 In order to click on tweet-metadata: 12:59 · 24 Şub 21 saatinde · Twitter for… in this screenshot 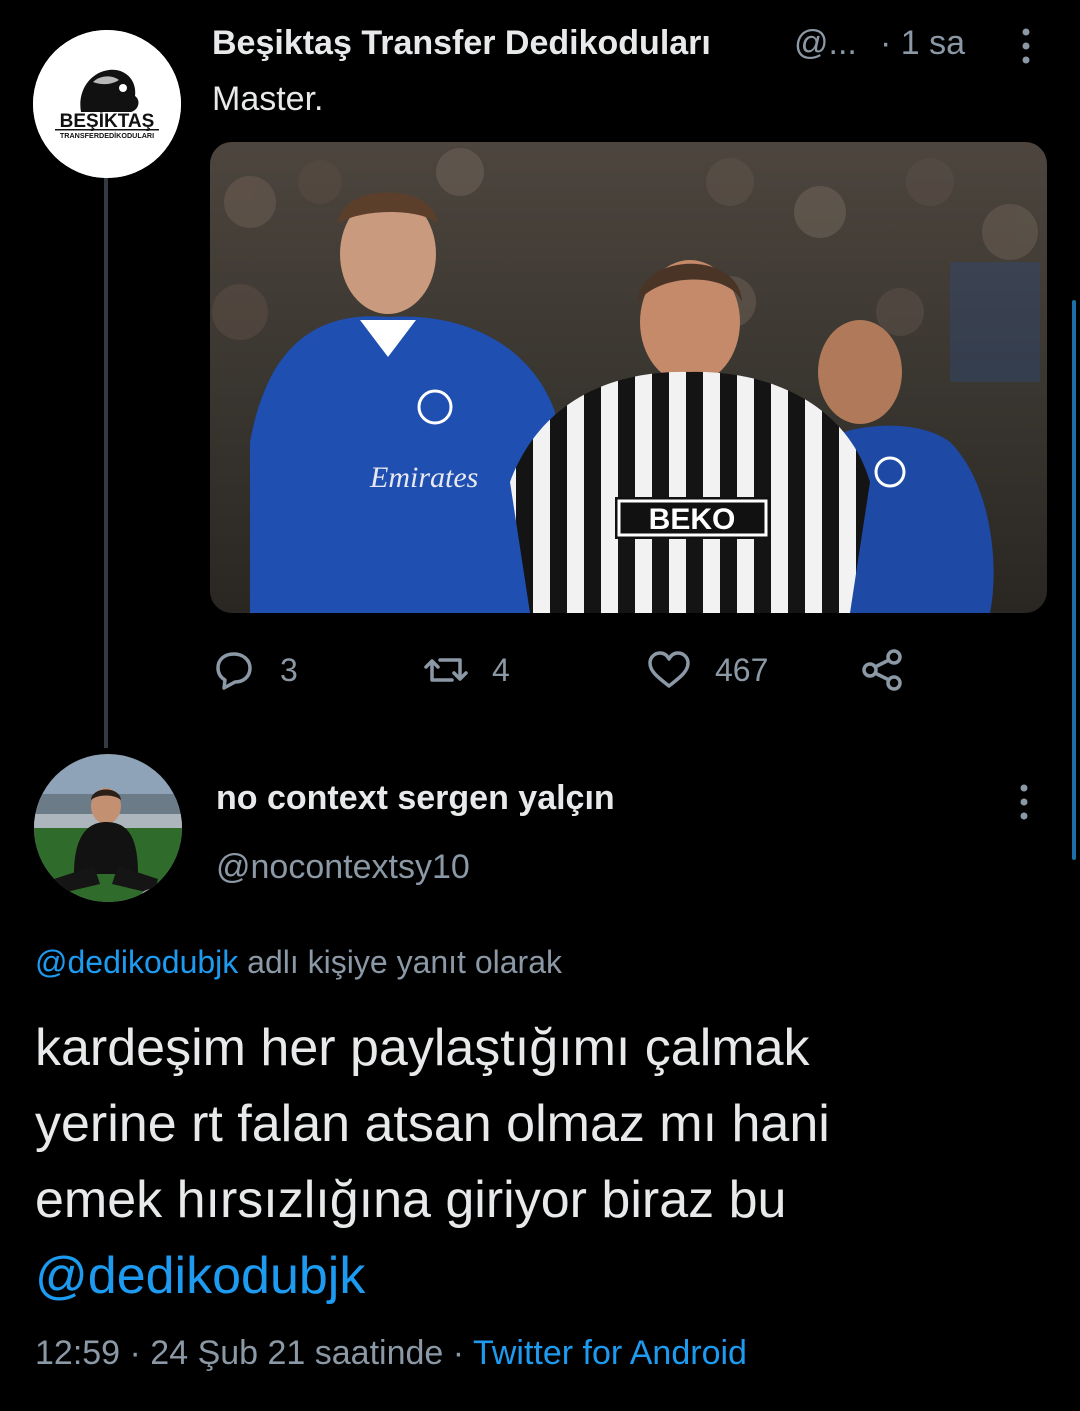, I will do `click(391, 1353)`.